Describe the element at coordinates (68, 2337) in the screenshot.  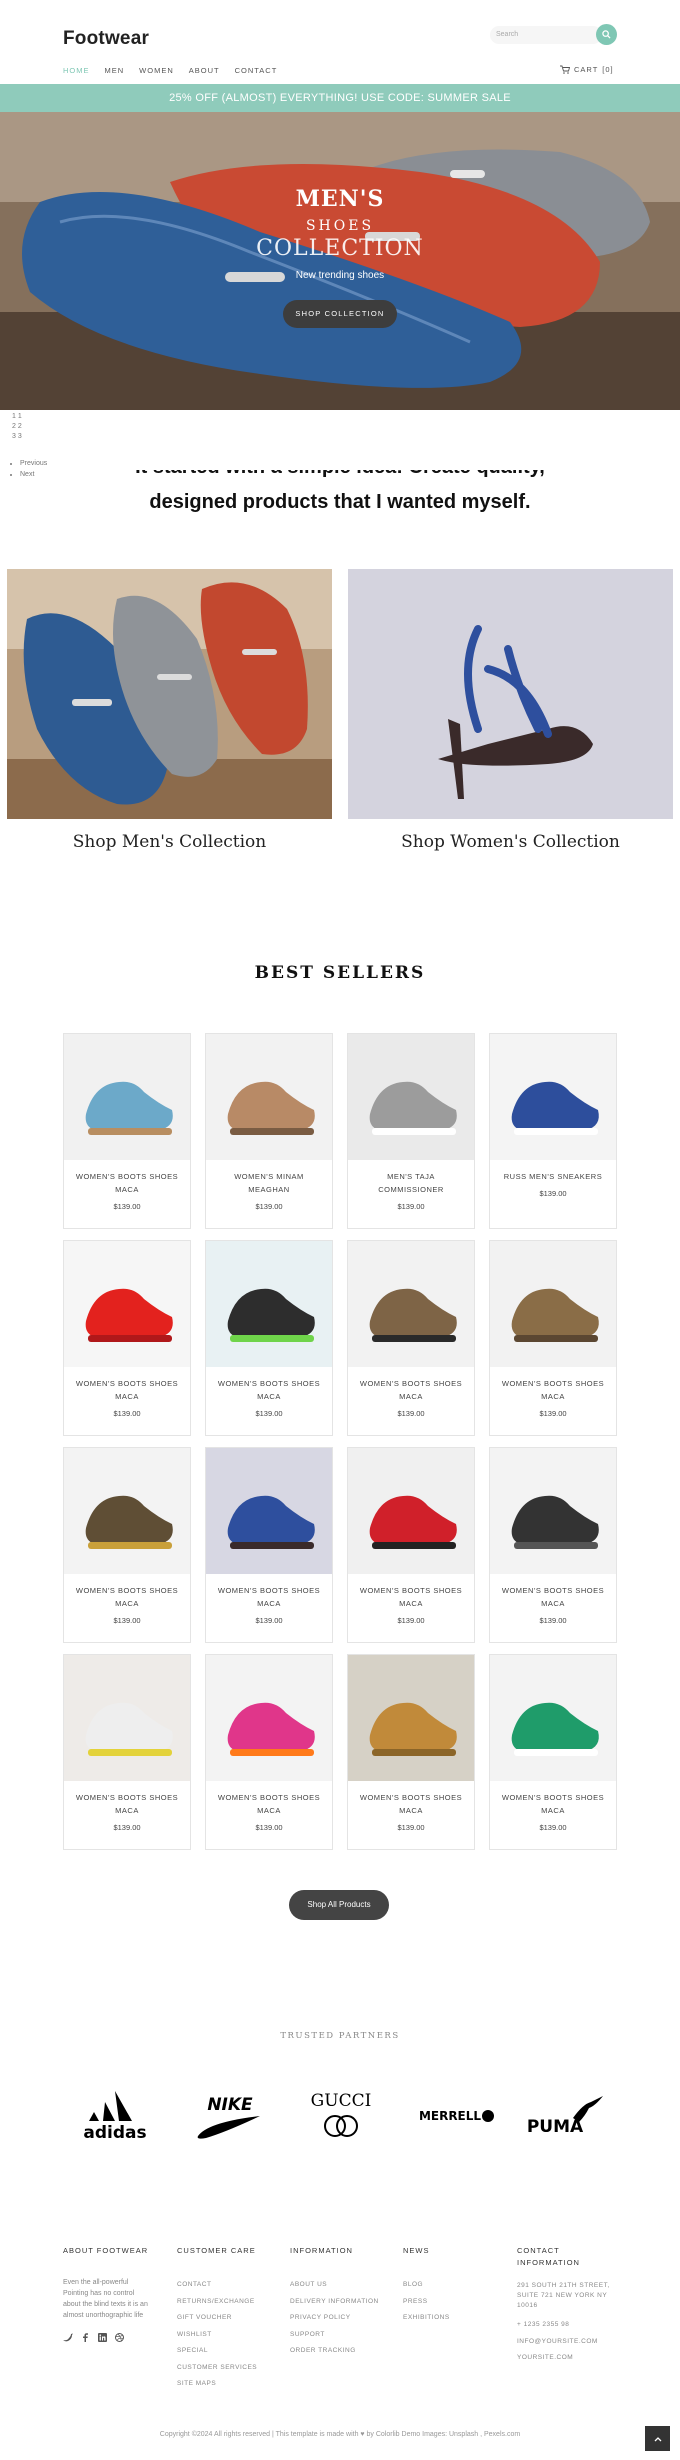
I see `twitter-icon` at that location.